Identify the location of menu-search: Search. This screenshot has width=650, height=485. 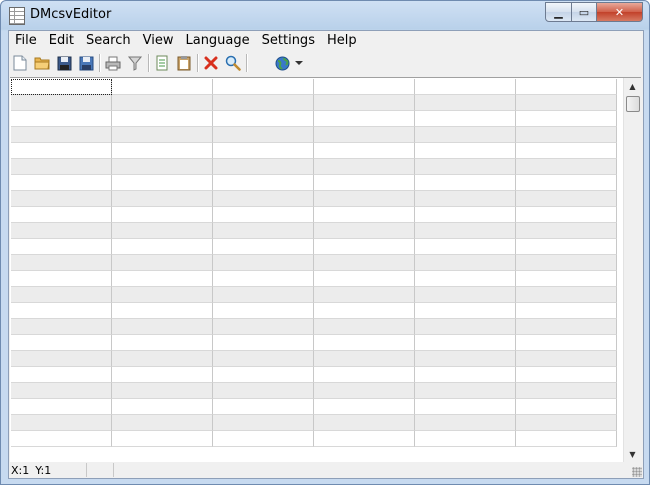
(108, 41).